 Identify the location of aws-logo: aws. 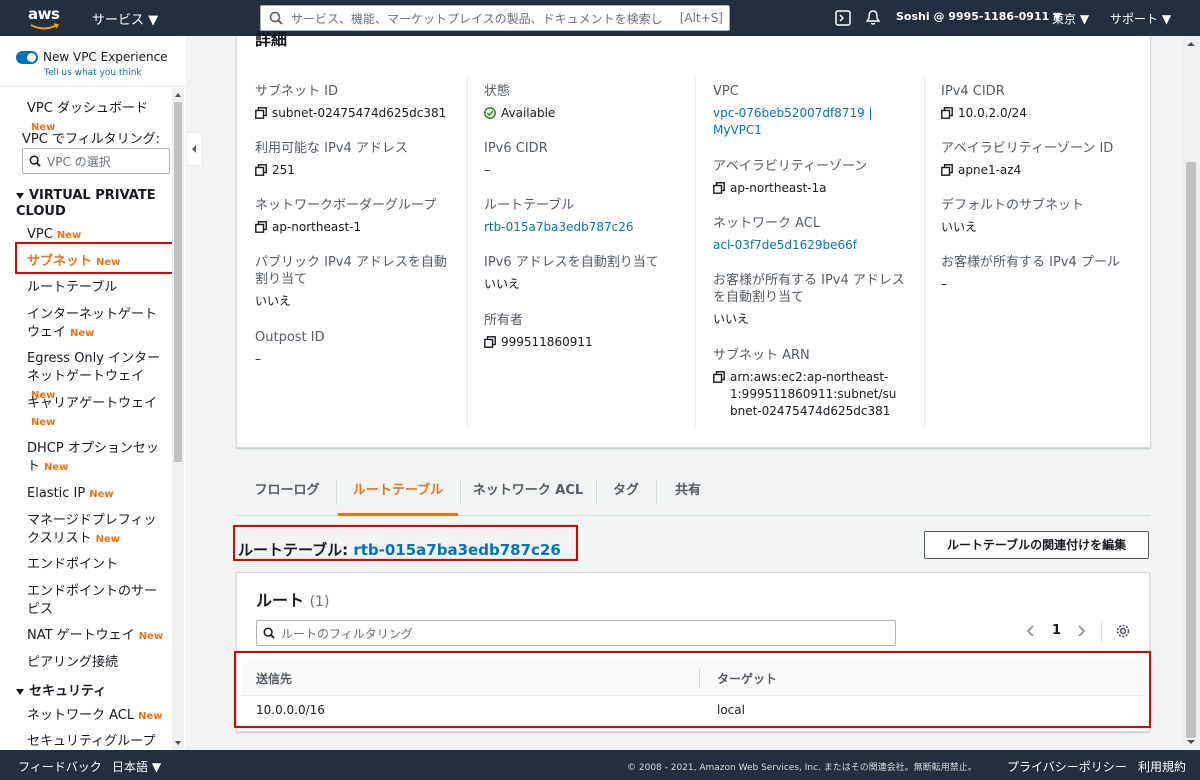
(48, 19).